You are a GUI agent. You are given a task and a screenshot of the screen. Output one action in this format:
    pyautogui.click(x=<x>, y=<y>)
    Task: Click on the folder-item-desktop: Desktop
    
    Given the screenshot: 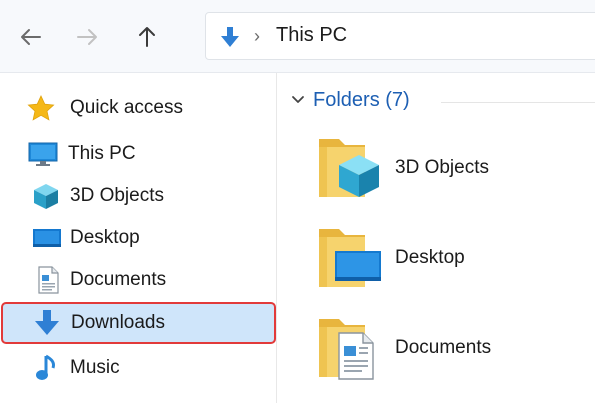 What is the action you would take?
    pyautogui.click(x=452, y=263)
    